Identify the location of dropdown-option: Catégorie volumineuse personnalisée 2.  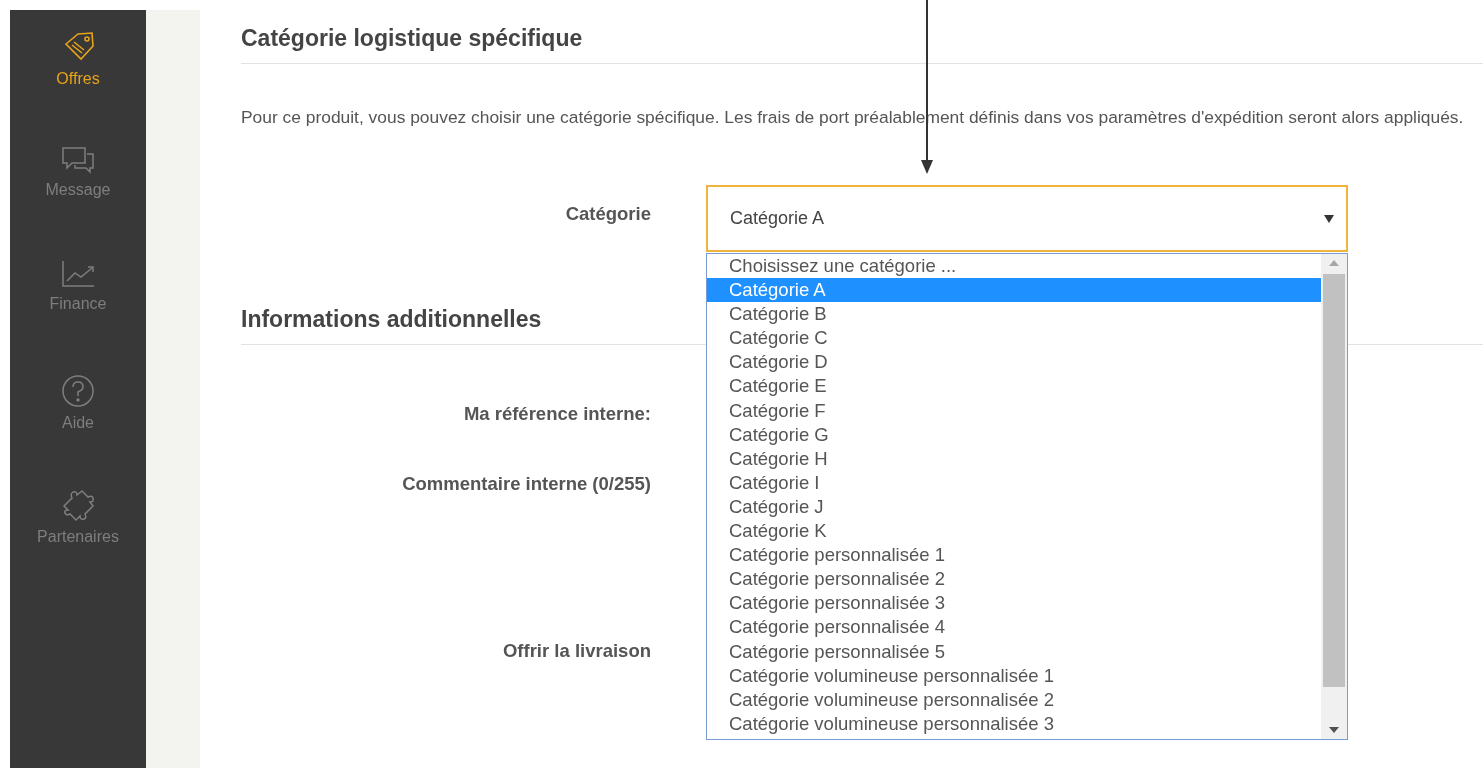
(1014, 699).